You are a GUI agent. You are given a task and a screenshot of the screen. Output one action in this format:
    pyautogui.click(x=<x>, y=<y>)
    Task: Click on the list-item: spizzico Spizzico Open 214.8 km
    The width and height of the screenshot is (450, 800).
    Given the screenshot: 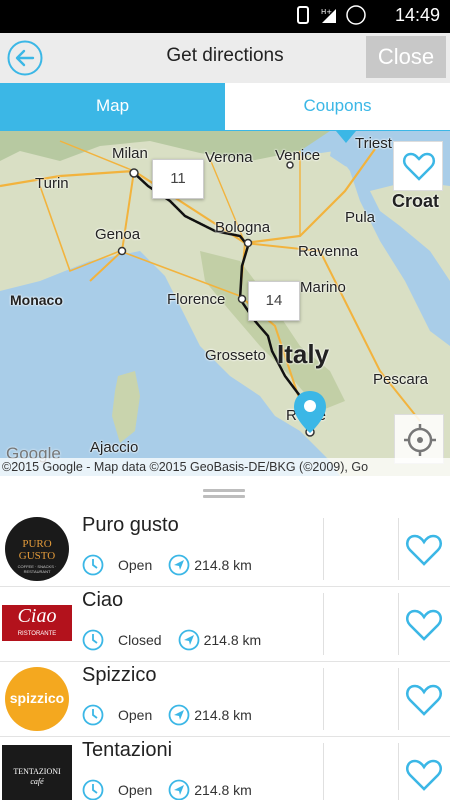 What is the action you would take?
    pyautogui.click(x=225, y=699)
    